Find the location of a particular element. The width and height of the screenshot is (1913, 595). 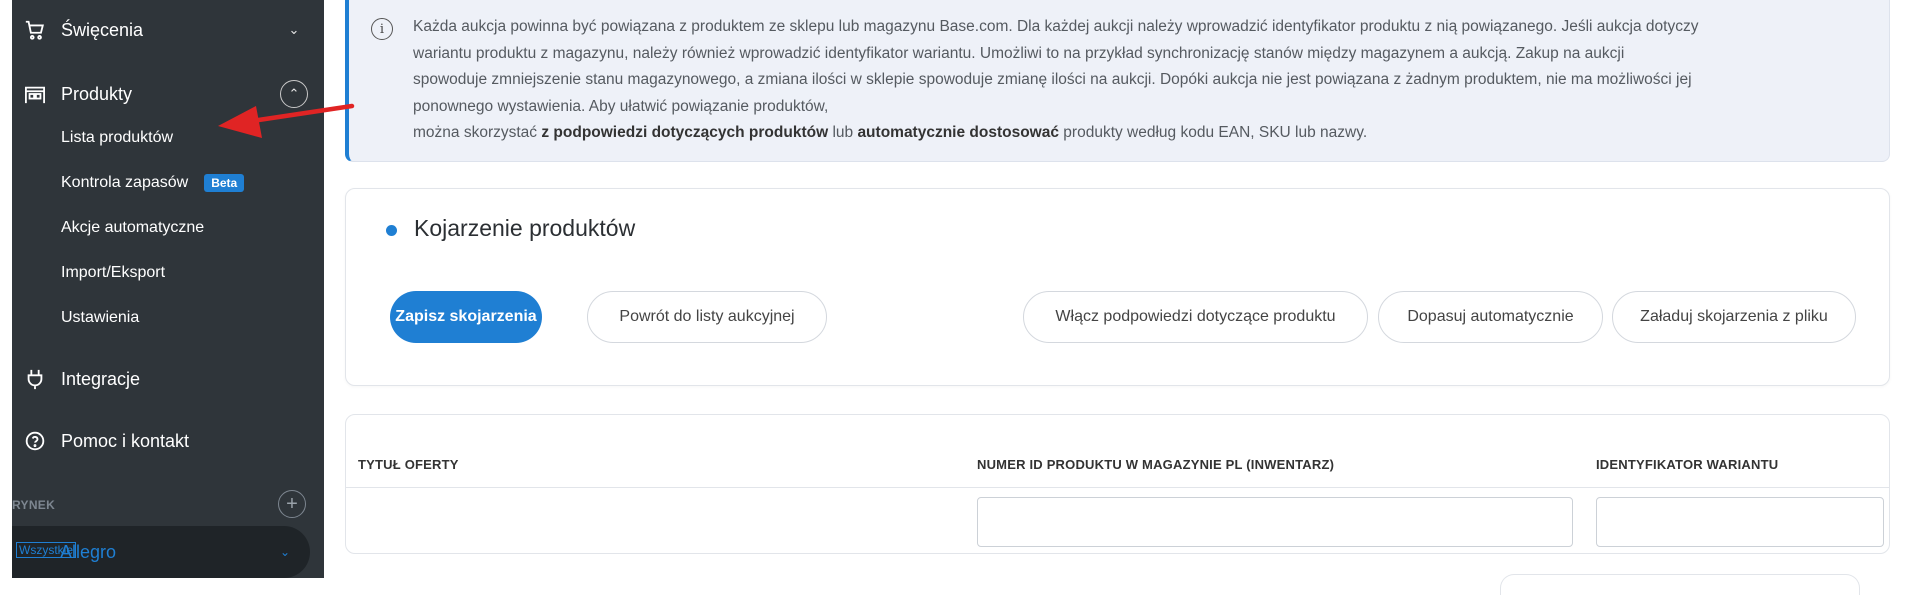

nav-item-swiecenia: Święcenia ⌄ is located at coordinates (168, 30).